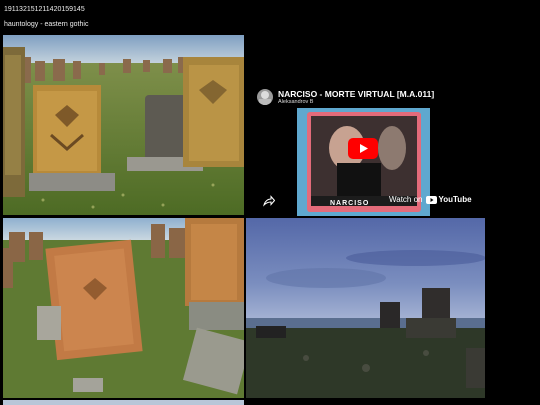 This screenshot has height=405, width=540. What do you see at coordinates (350, 203) in the screenshot?
I see `thumbnail-band-text: NARCISO` at bounding box center [350, 203].